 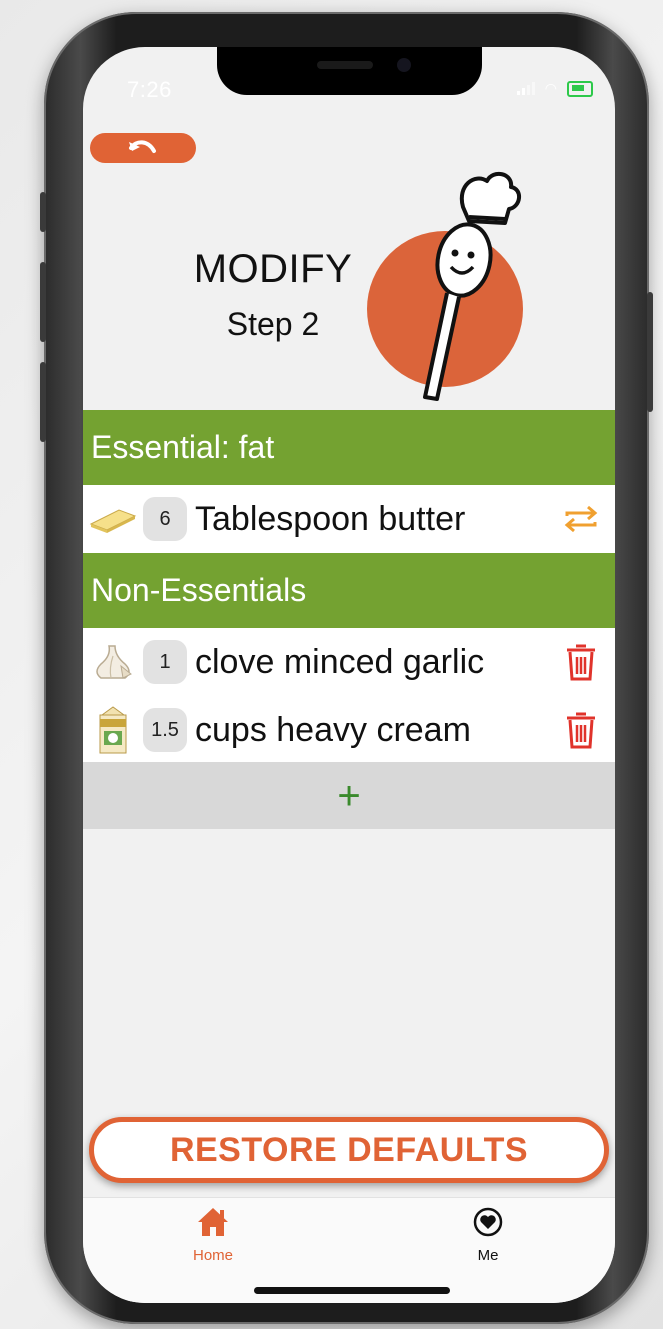 I want to click on tab-home: Home, so click(x=213, y=1235).